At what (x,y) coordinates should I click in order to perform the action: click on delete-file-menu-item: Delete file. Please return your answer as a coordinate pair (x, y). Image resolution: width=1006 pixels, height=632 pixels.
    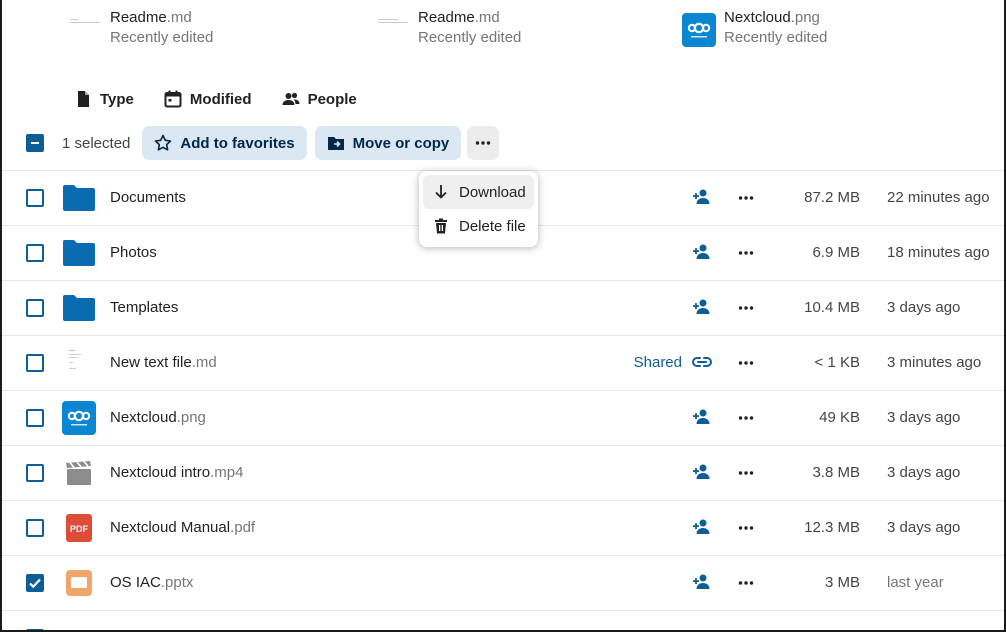
    Looking at the image, I should click on (478, 226).